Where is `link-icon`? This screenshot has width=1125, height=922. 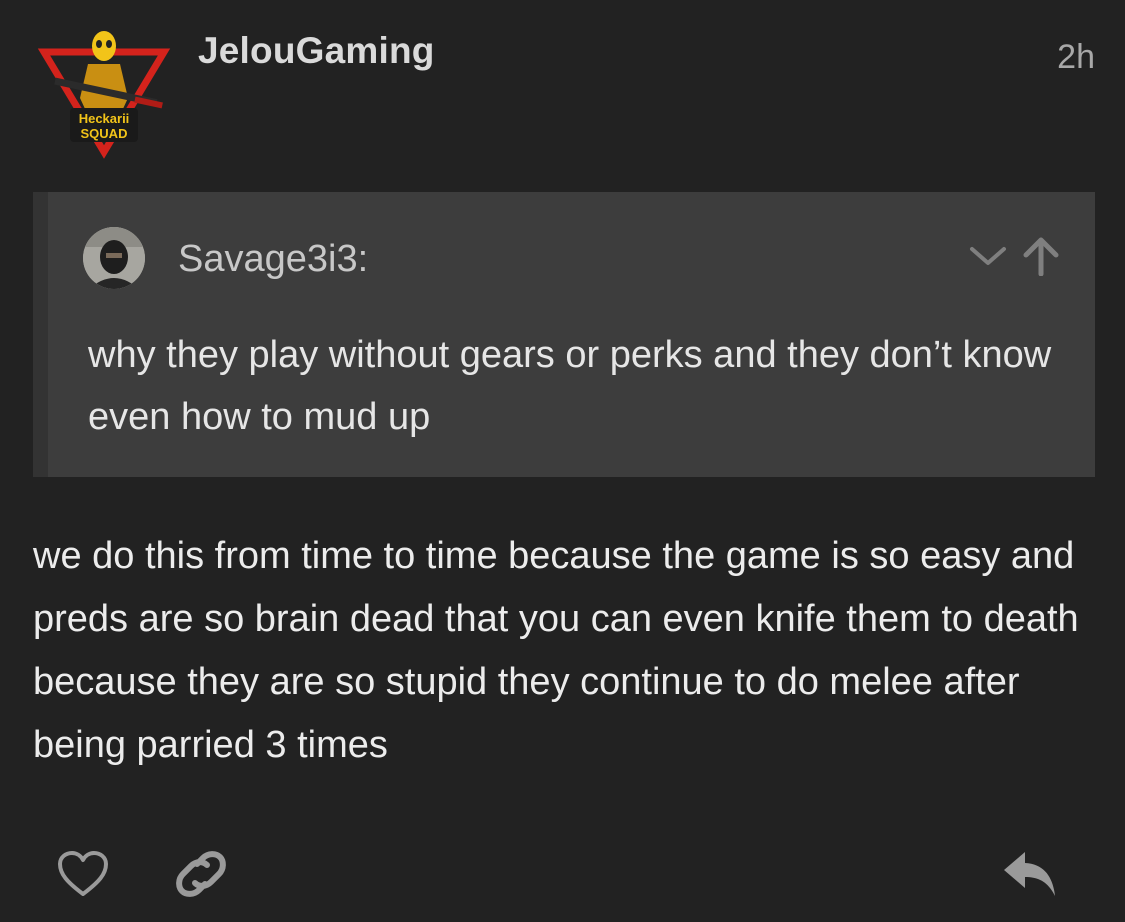 link-icon is located at coordinates (201, 874).